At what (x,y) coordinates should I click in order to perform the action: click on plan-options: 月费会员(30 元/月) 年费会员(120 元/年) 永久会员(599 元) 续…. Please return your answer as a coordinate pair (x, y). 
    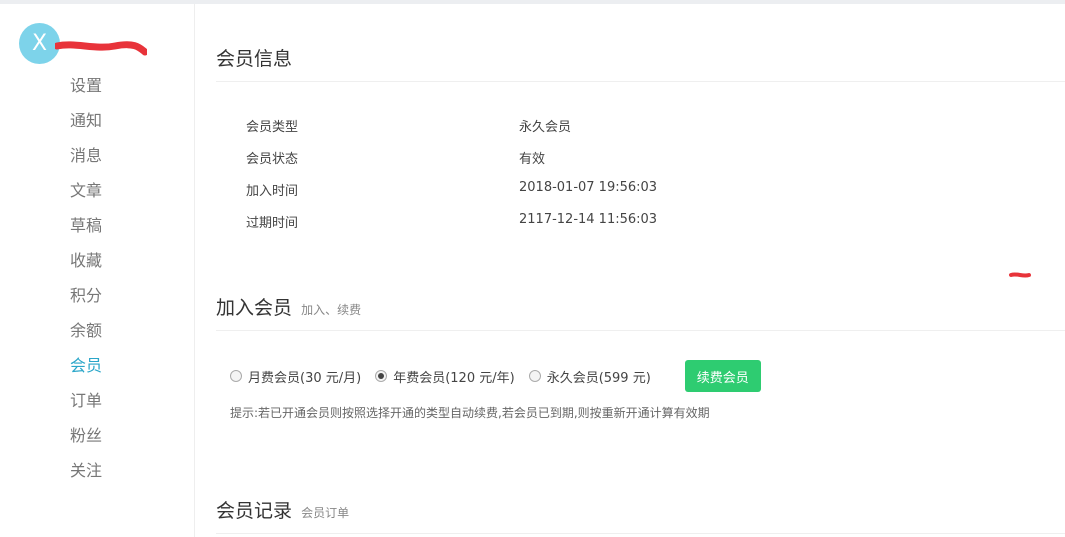
    Looking at the image, I should click on (495, 376).